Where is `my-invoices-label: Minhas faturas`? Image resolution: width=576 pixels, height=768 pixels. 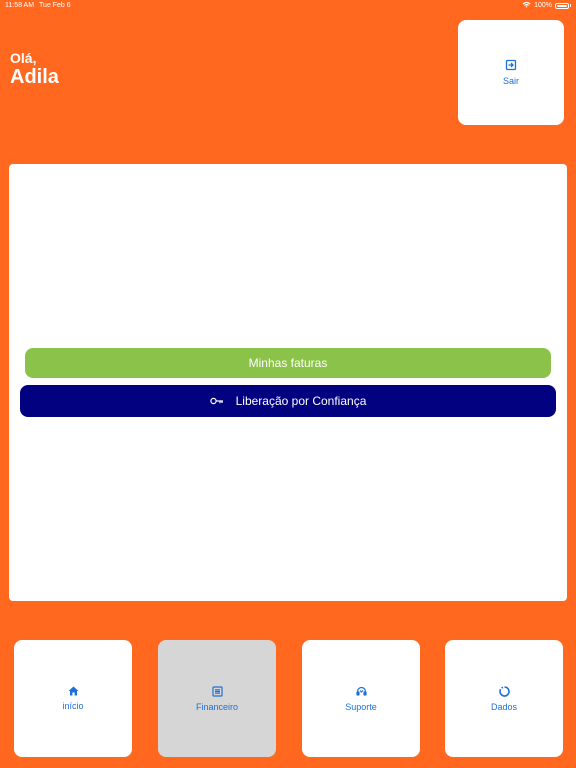
my-invoices-label: Minhas faturas is located at coordinates (288, 363).